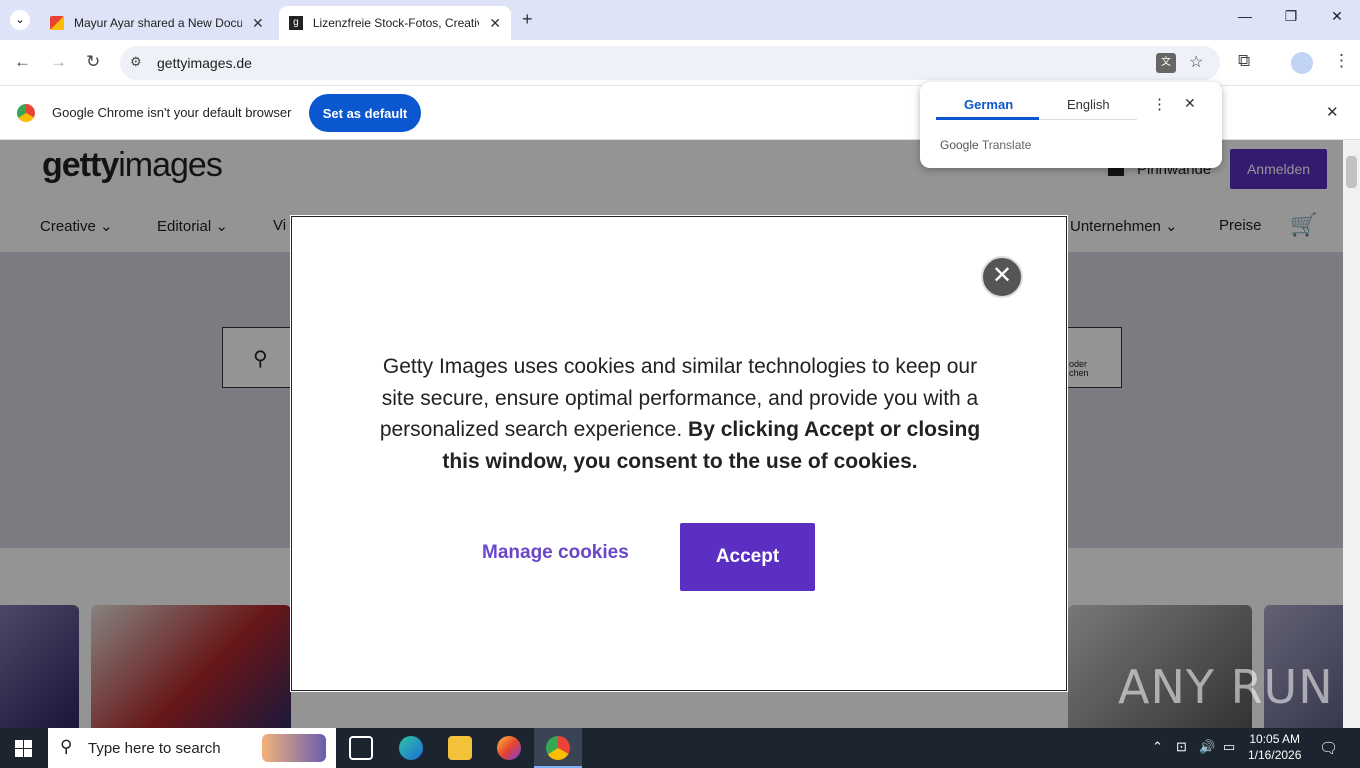 Image resolution: width=1360 pixels, height=768 pixels. I want to click on chrome-logo-icon, so click(26, 113).